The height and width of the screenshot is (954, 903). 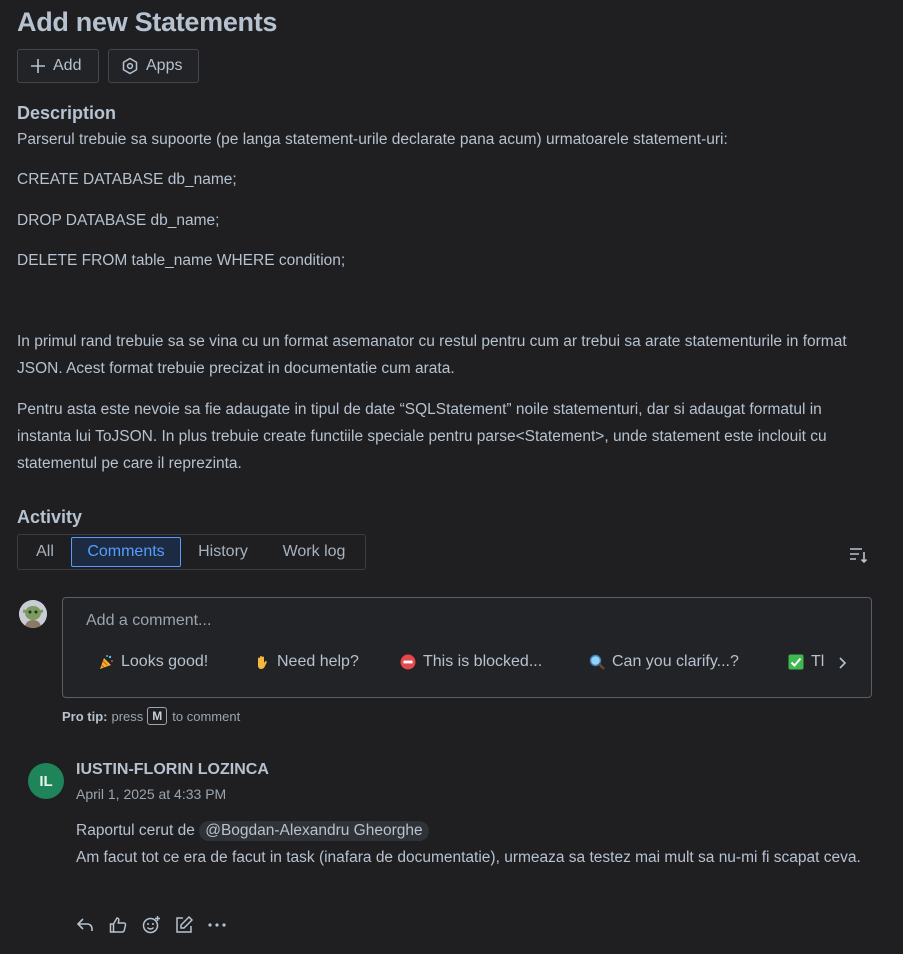 What do you see at coordinates (796, 662) in the screenshot?
I see `check-mark-icon` at bounding box center [796, 662].